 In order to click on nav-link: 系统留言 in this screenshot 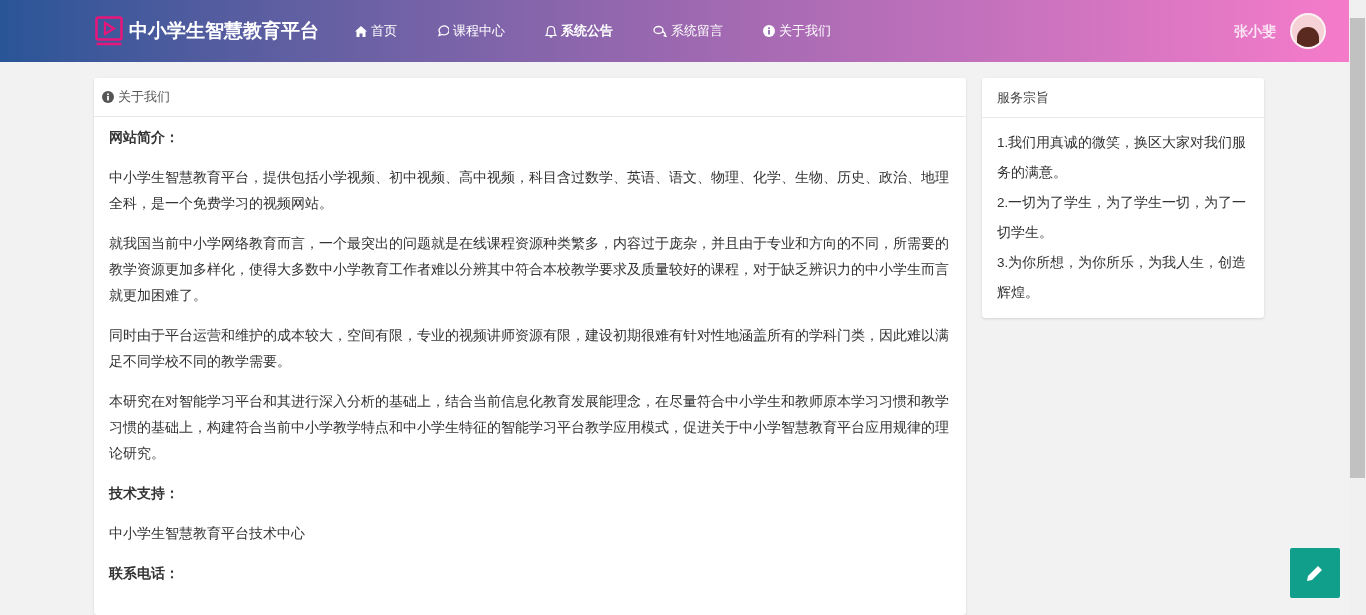, I will do `click(688, 31)`.